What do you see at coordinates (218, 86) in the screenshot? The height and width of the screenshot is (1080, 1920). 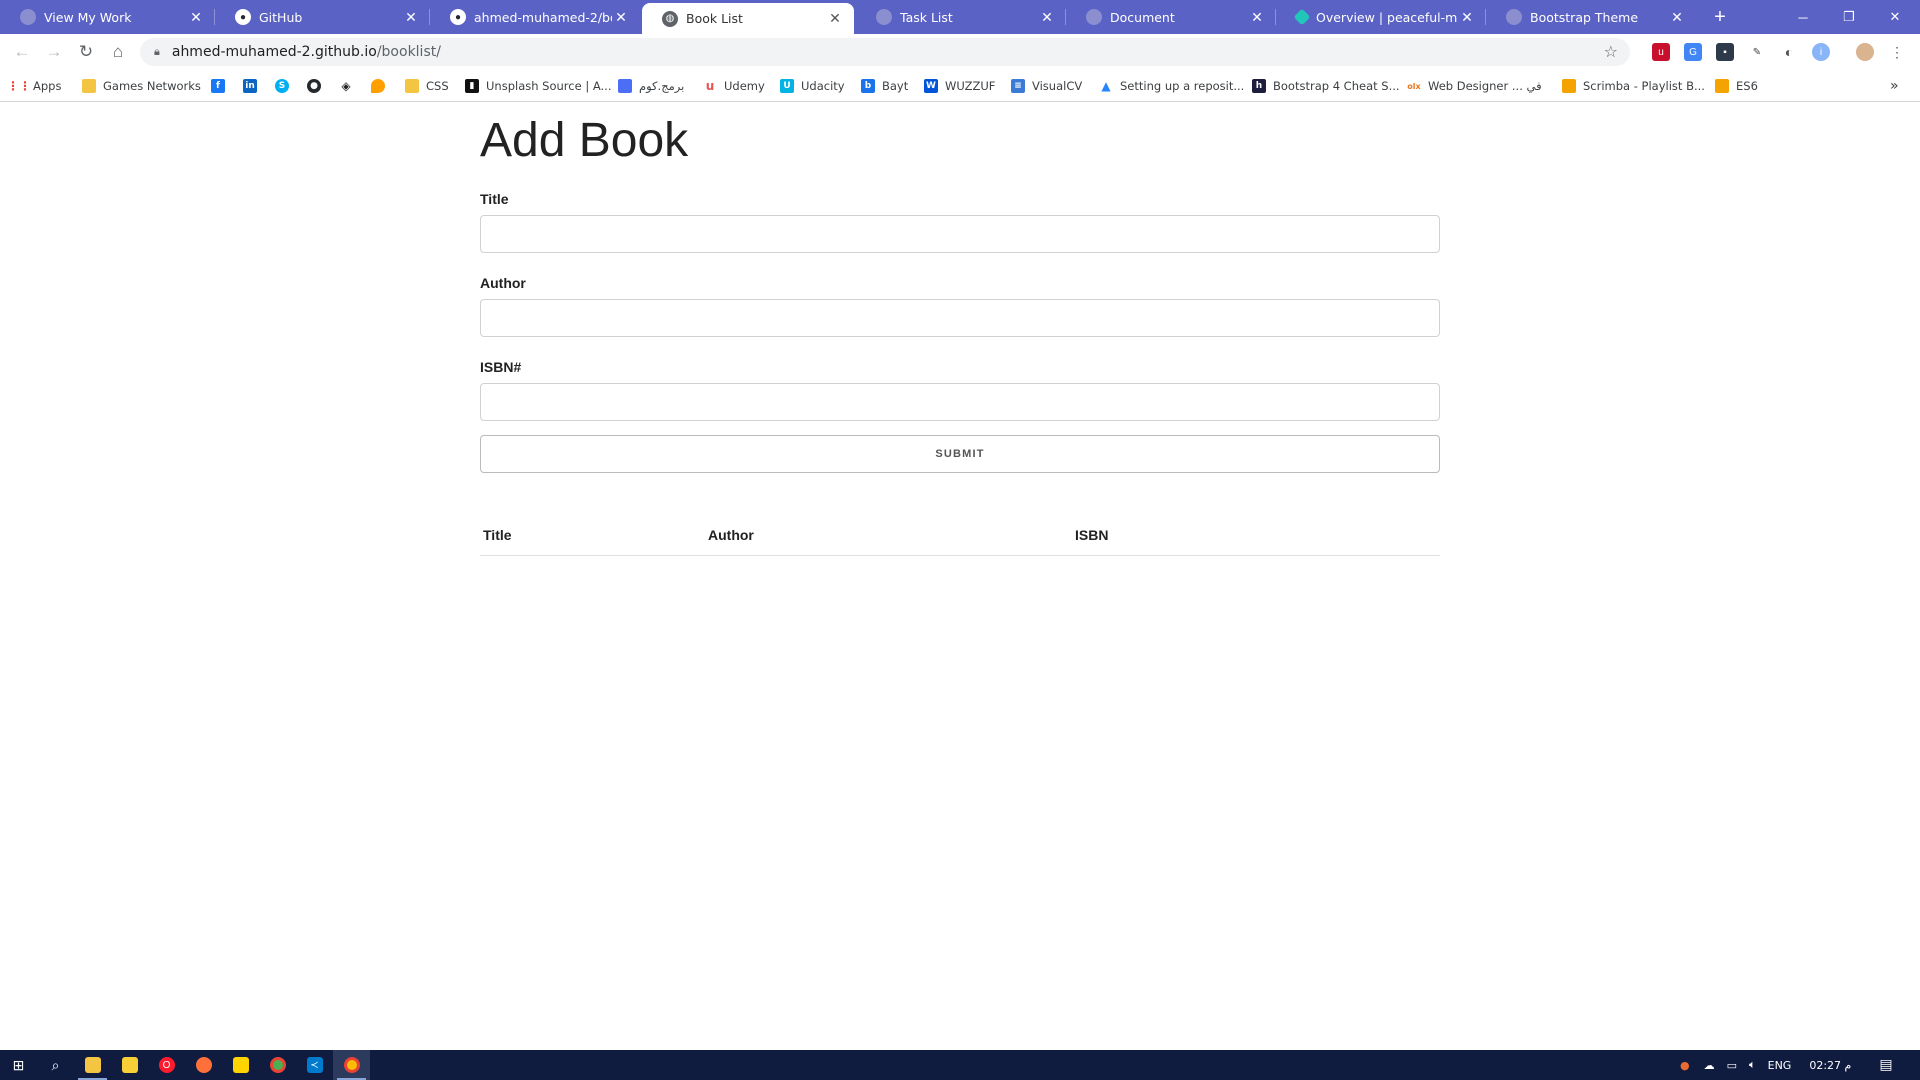 I see `bookmark-facebook: f` at bounding box center [218, 86].